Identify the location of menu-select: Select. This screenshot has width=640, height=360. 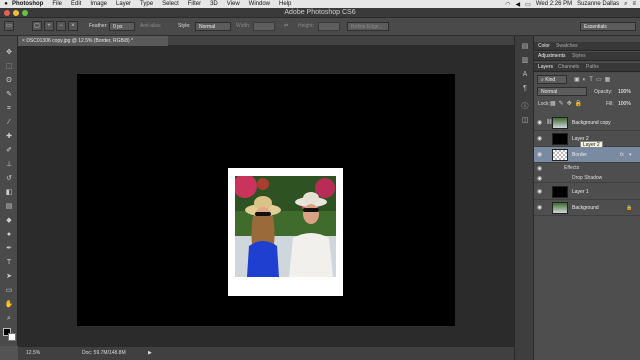
(170, 4).